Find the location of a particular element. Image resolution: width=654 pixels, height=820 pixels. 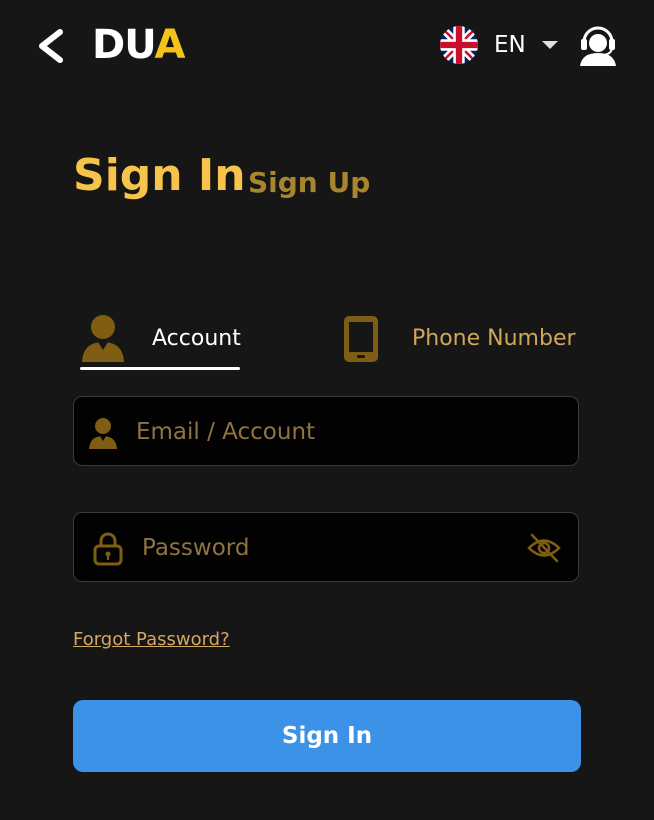

brand-logo: DUA is located at coordinates (138, 45).